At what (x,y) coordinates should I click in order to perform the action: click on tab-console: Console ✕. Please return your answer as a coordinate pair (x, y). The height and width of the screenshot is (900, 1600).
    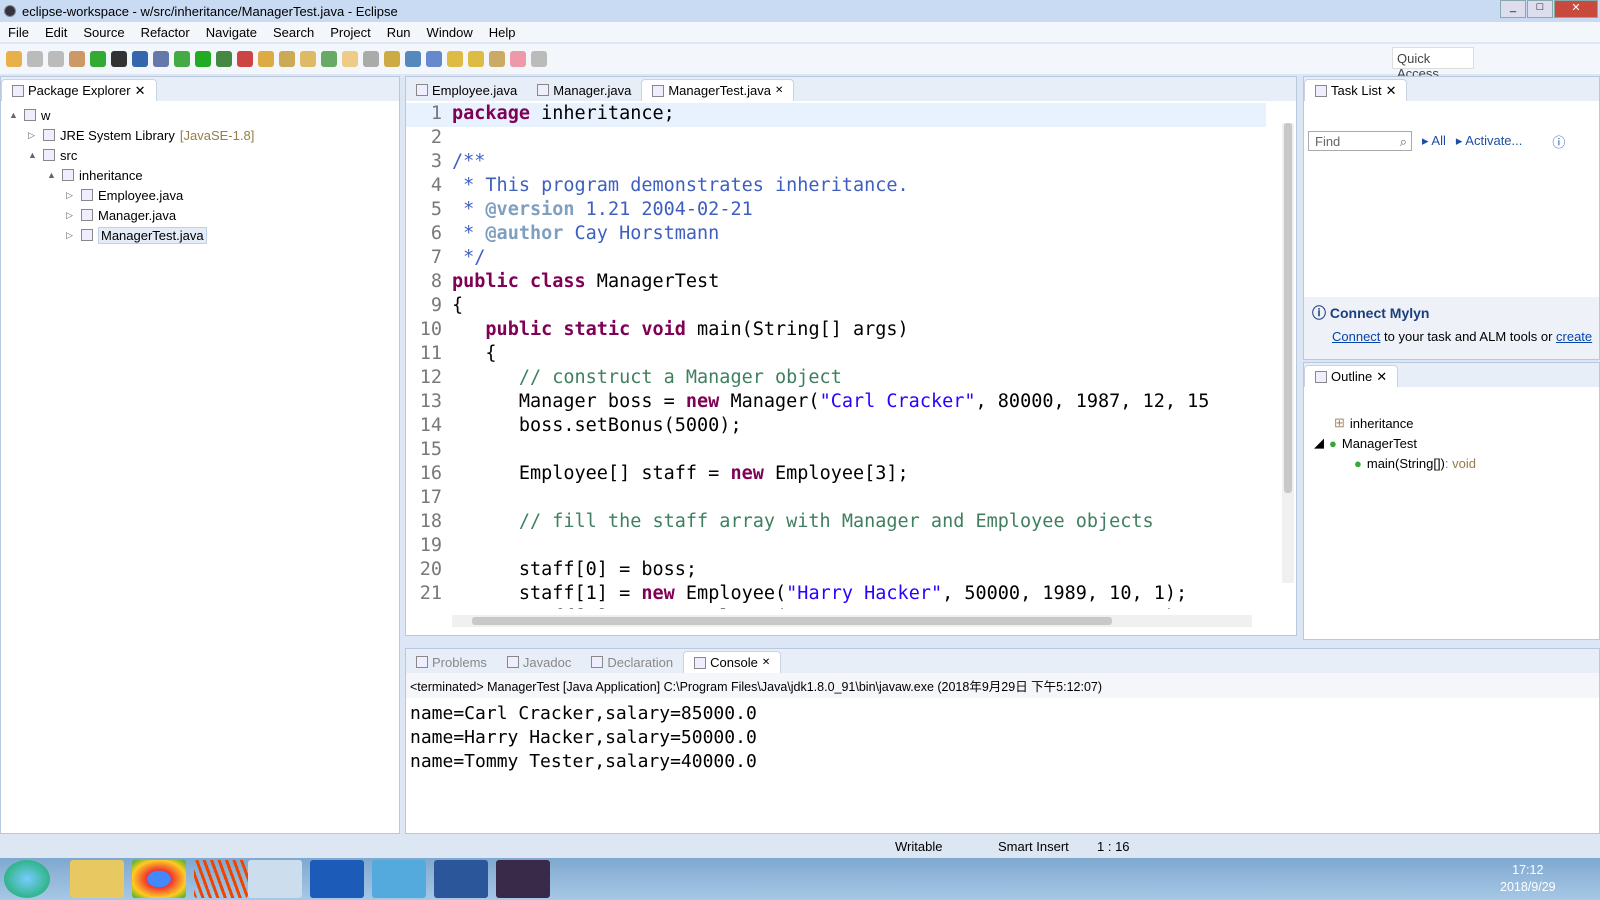
    Looking at the image, I should click on (732, 662).